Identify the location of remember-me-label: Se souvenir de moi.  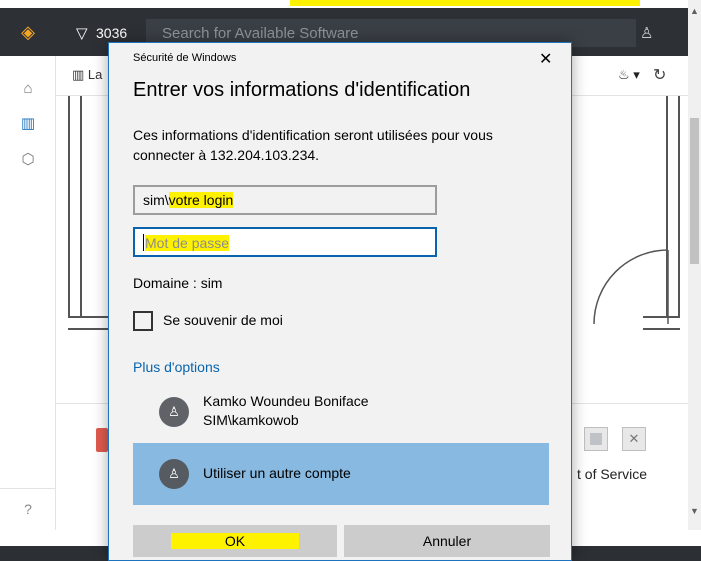
(223, 320).